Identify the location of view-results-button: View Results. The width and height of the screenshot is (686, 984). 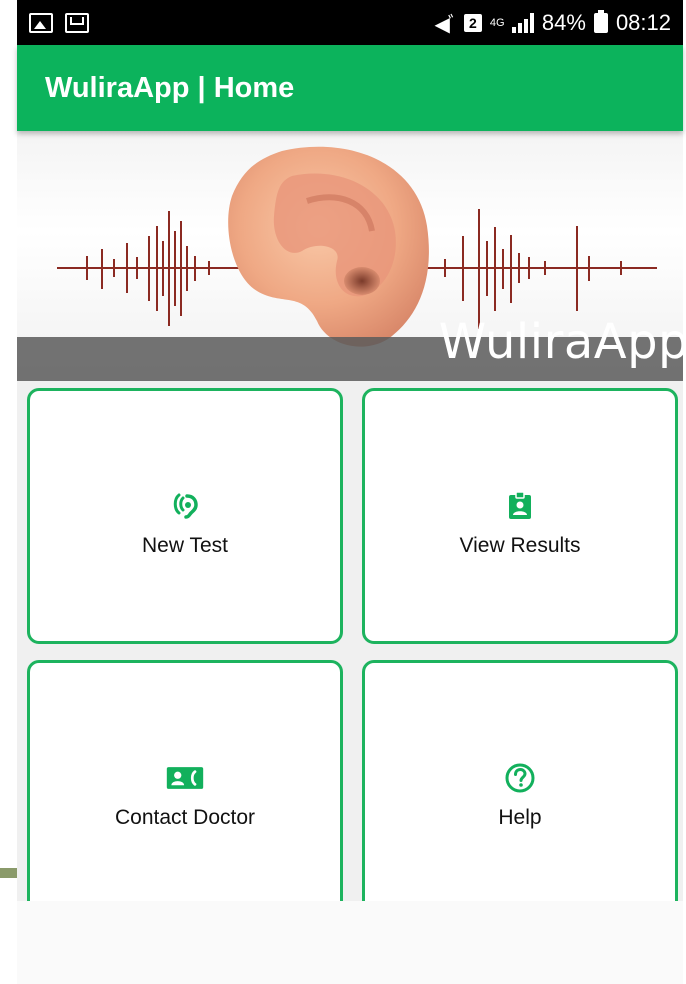
(520, 516).